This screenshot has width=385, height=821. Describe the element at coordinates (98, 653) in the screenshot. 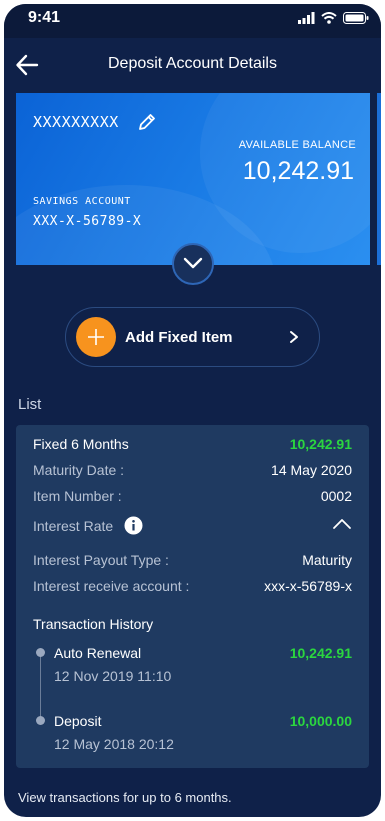

I see `transaction-type: Auto Renewal` at that location.